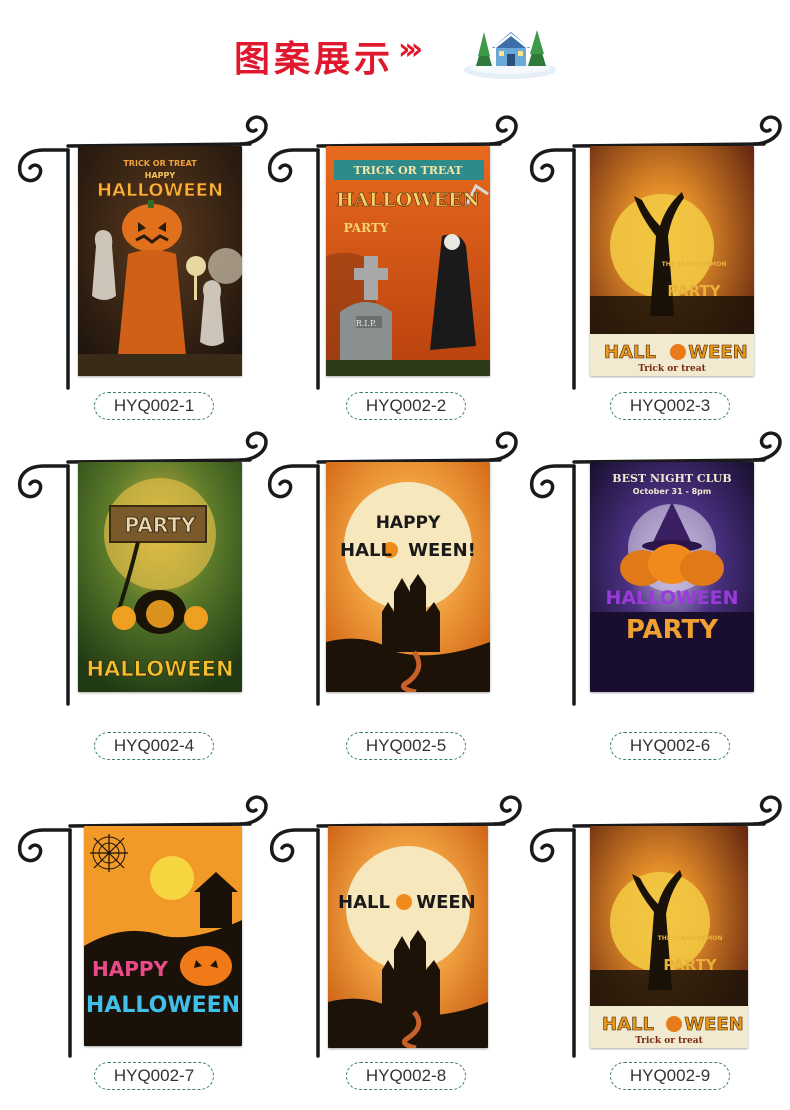 The height and width of the screenshot is (1110, 790). Describe the element at coordinates (408, 577) in the screenshot. I see `garden-flag: HAPPY HALL WEEN!` at that location.